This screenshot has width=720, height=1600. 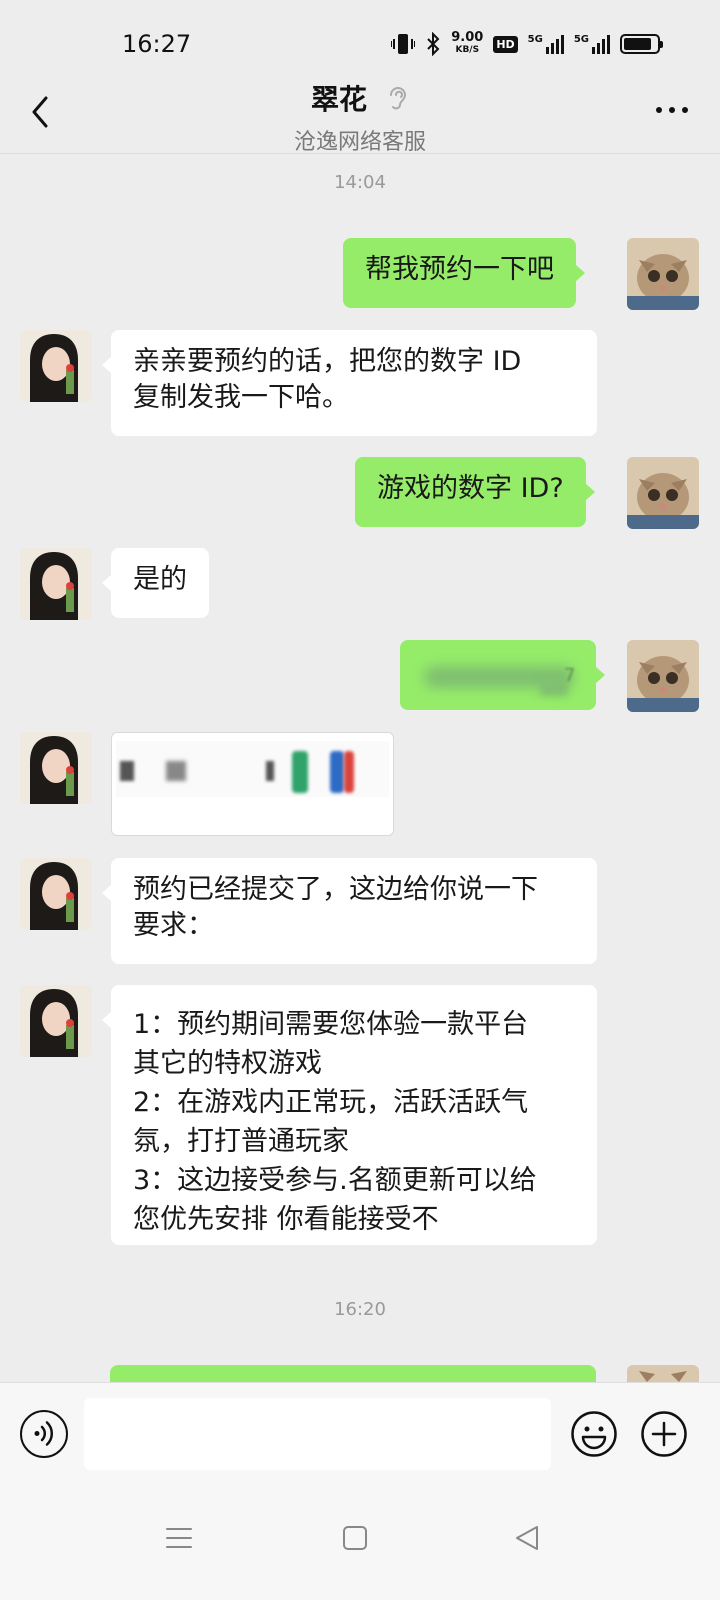 What do you see at coordinates (546, 44) in the screenshot?
I see `signal-icon-1: 5G` at bounding box center [546, 44].